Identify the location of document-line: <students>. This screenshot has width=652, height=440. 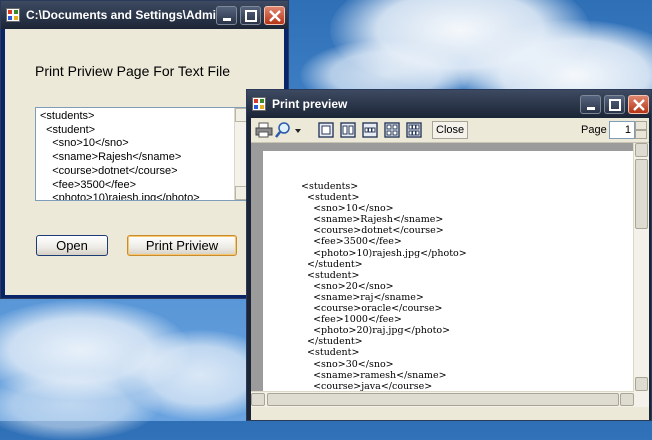
(330, 186).